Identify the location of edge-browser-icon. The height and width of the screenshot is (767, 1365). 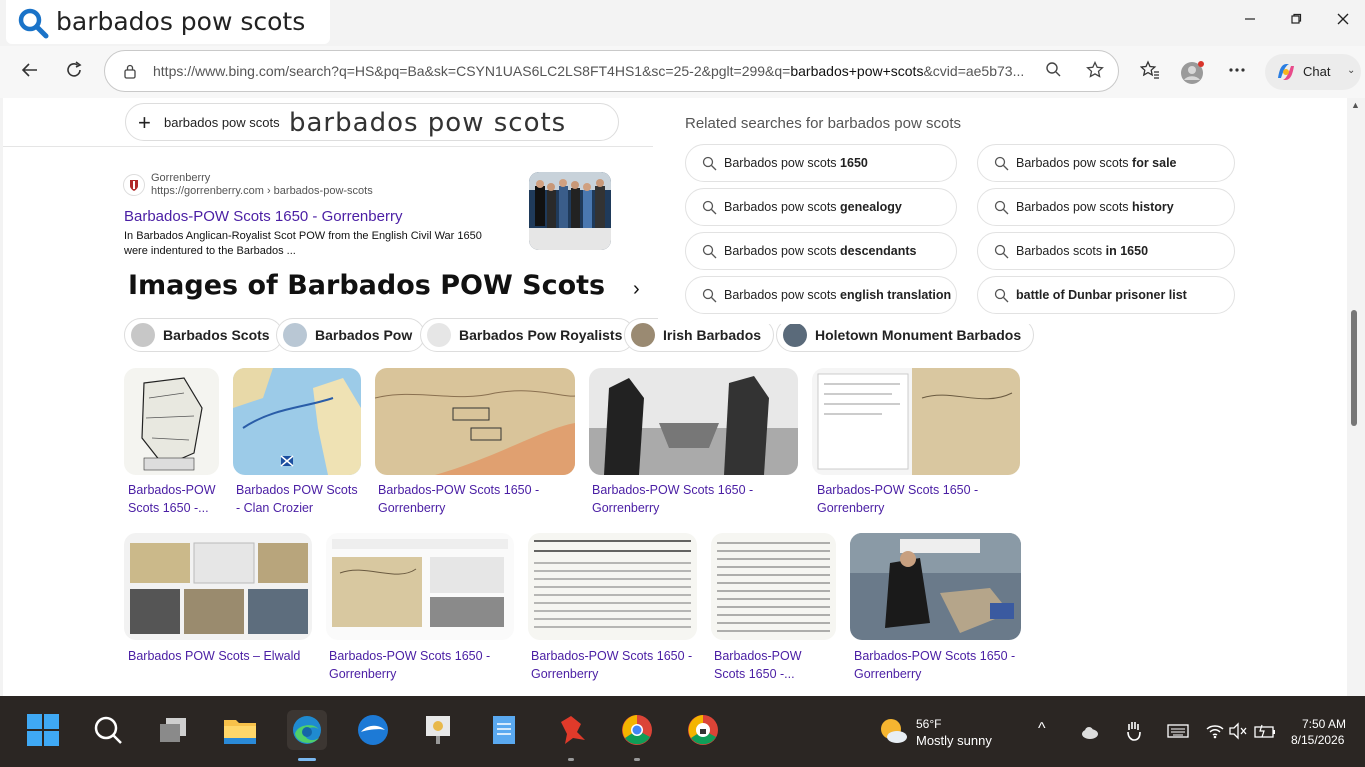
(307, 730).